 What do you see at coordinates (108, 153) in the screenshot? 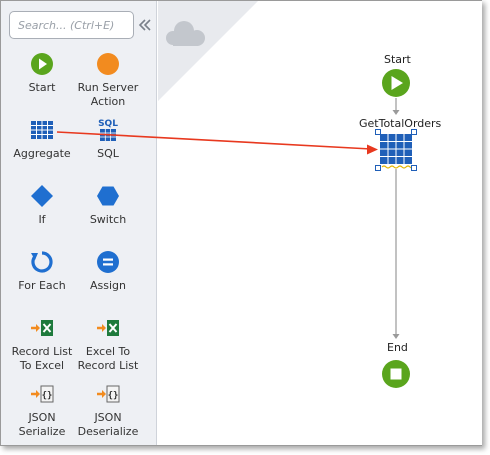
I see `tool-sql-label: SQL` at bounding box center [108, 153].